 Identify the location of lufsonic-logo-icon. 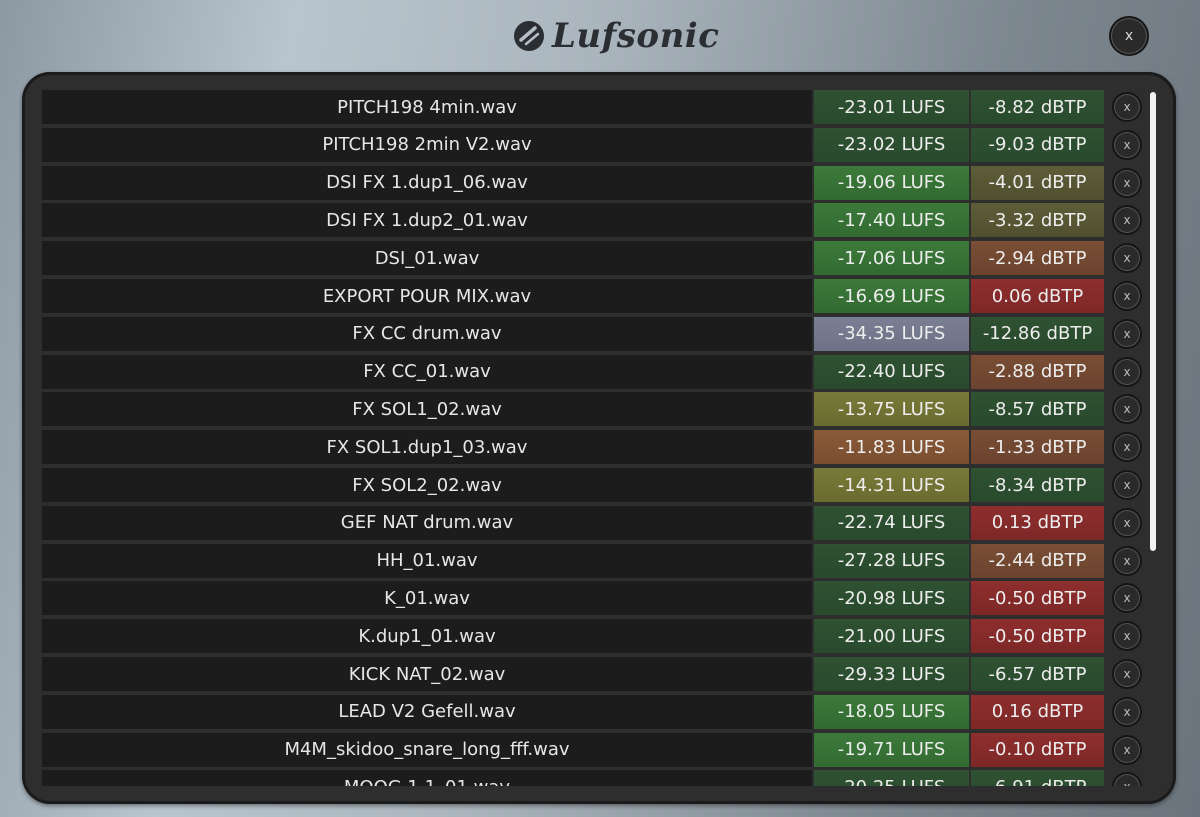
(529, 36).